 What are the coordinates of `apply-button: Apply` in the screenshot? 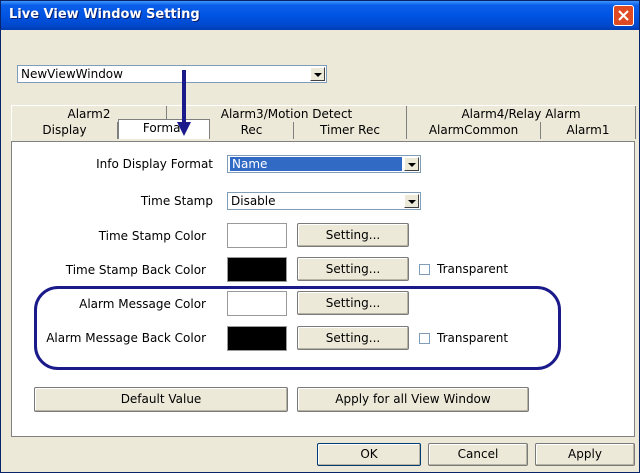 It's located at (585, 454).